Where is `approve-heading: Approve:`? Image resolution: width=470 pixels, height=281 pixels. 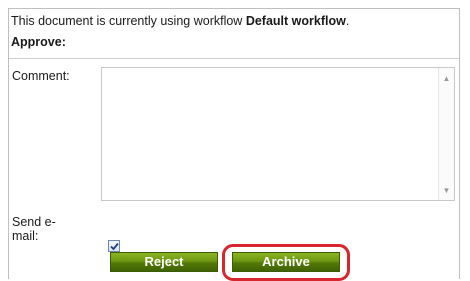 approve-heading: Approve: is located at coordinates (38, 42).